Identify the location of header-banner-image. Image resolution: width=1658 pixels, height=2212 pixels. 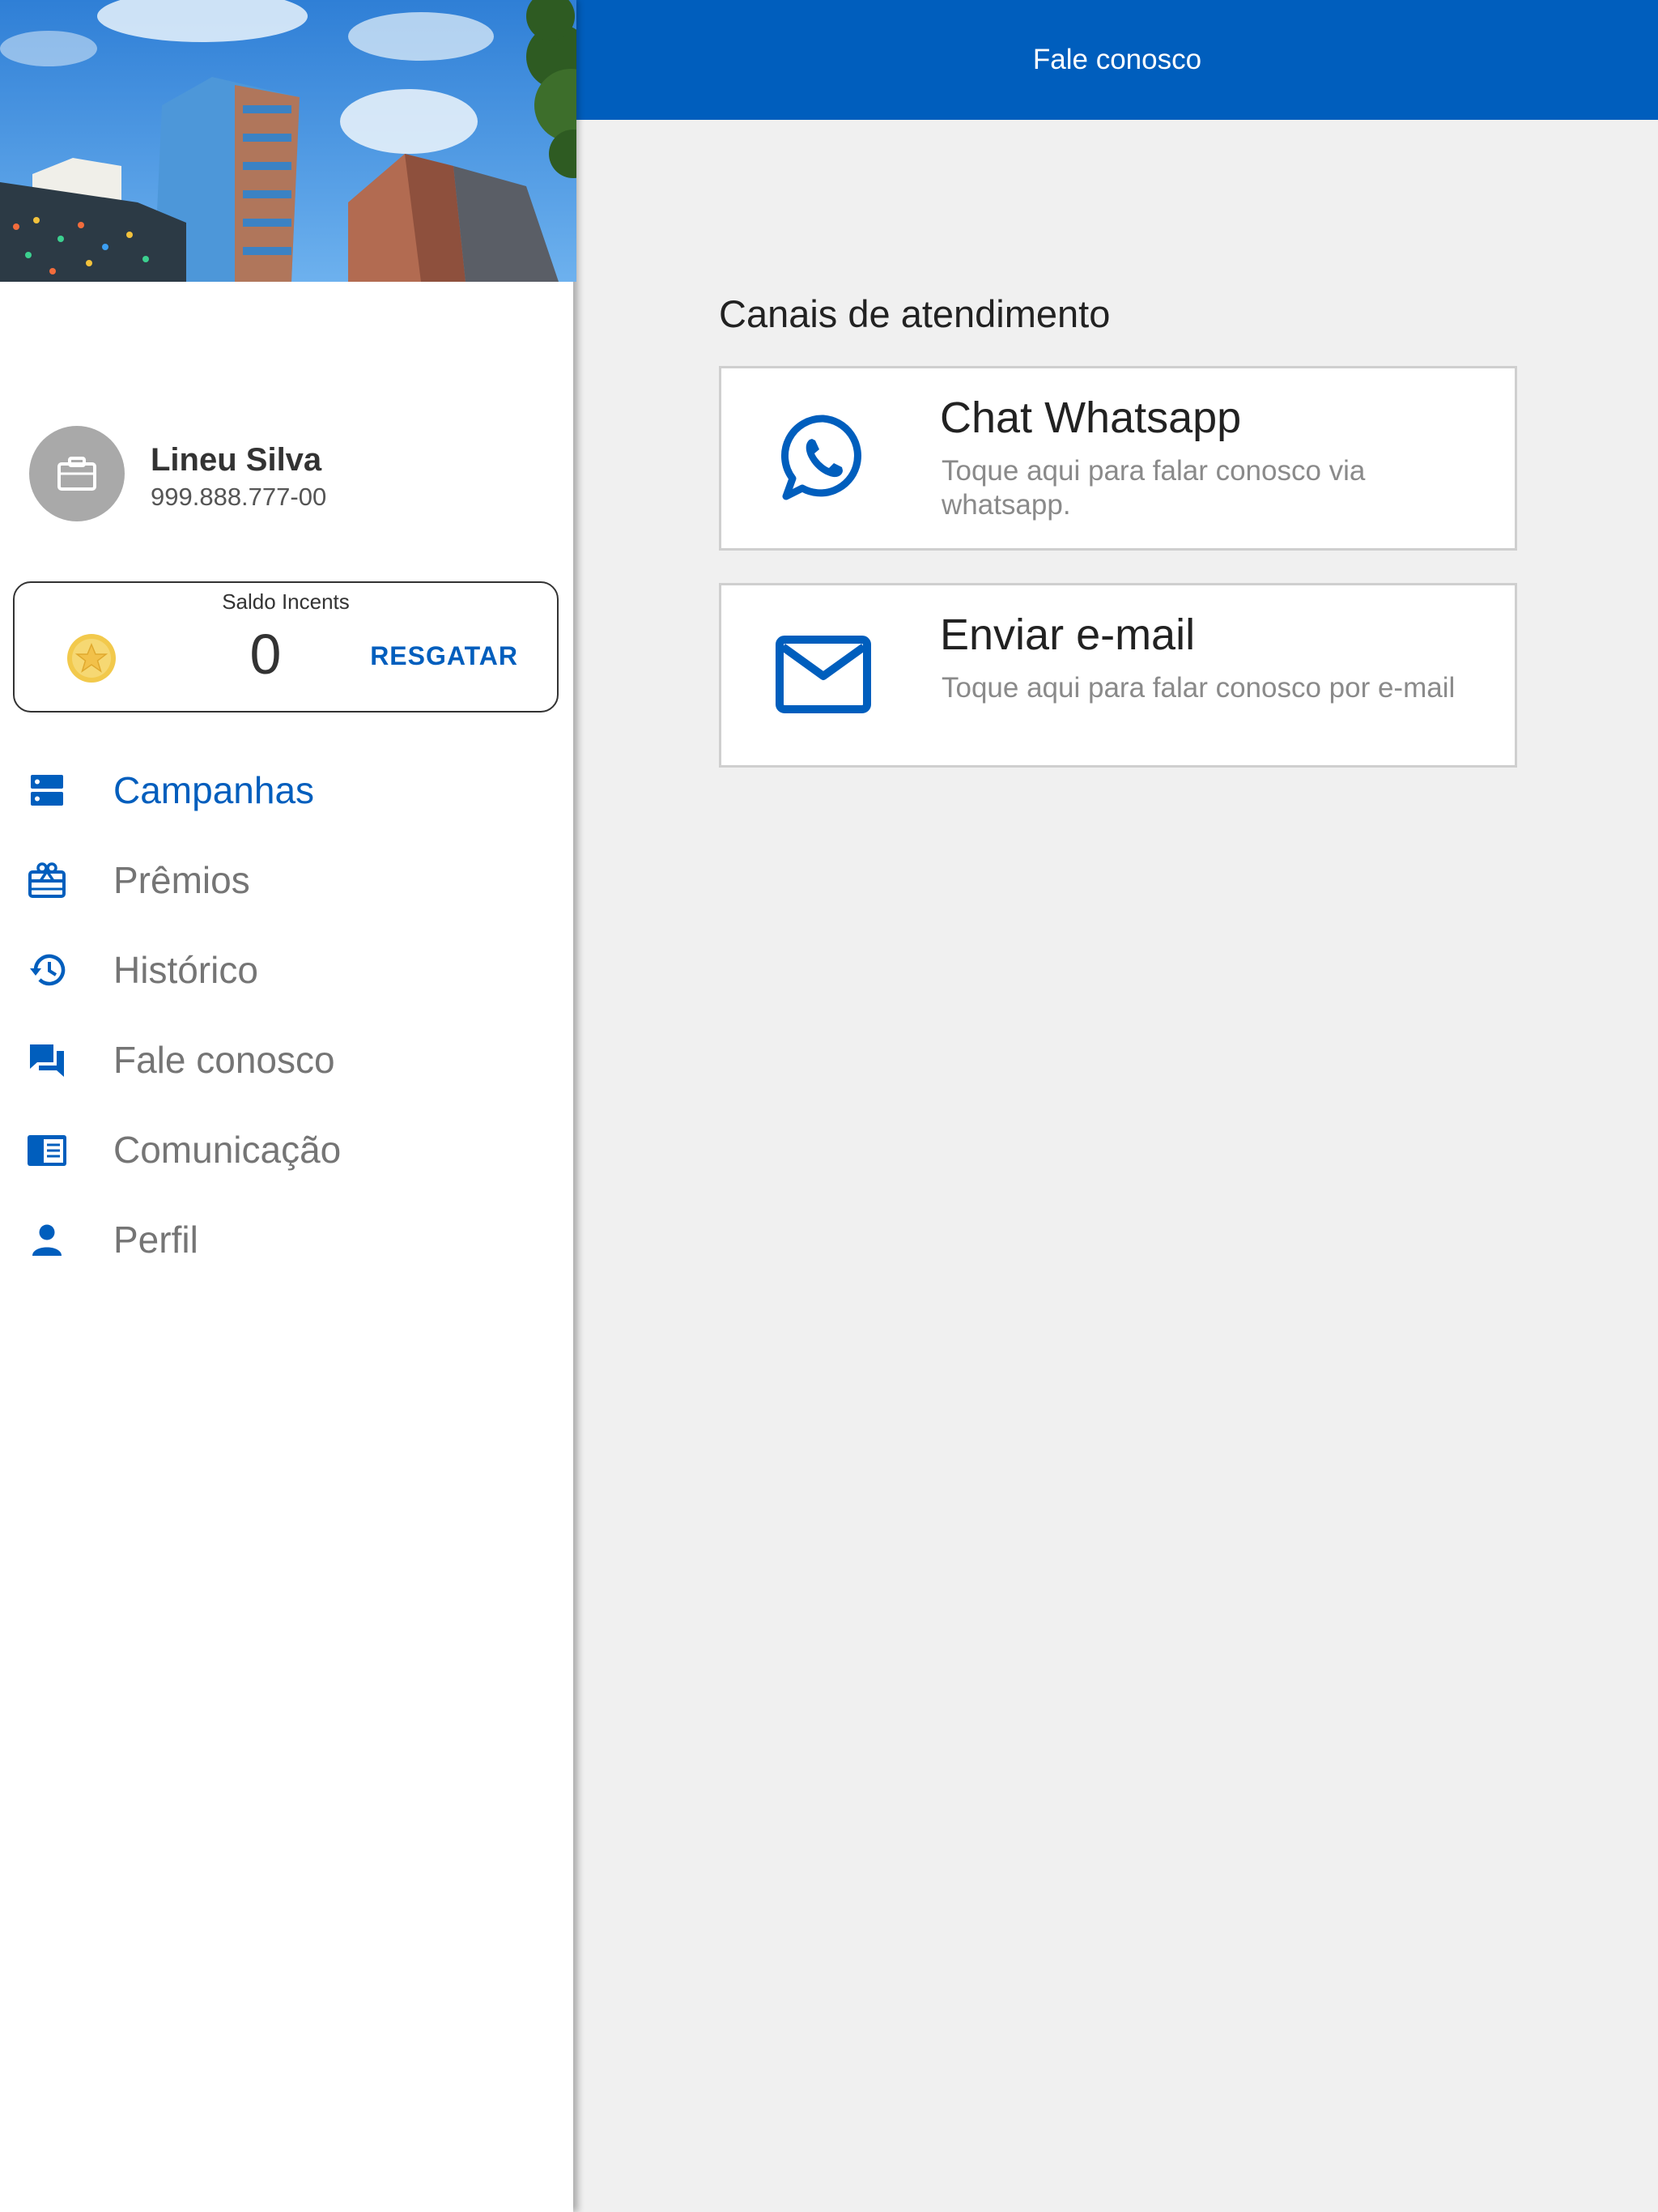
(288, 141).